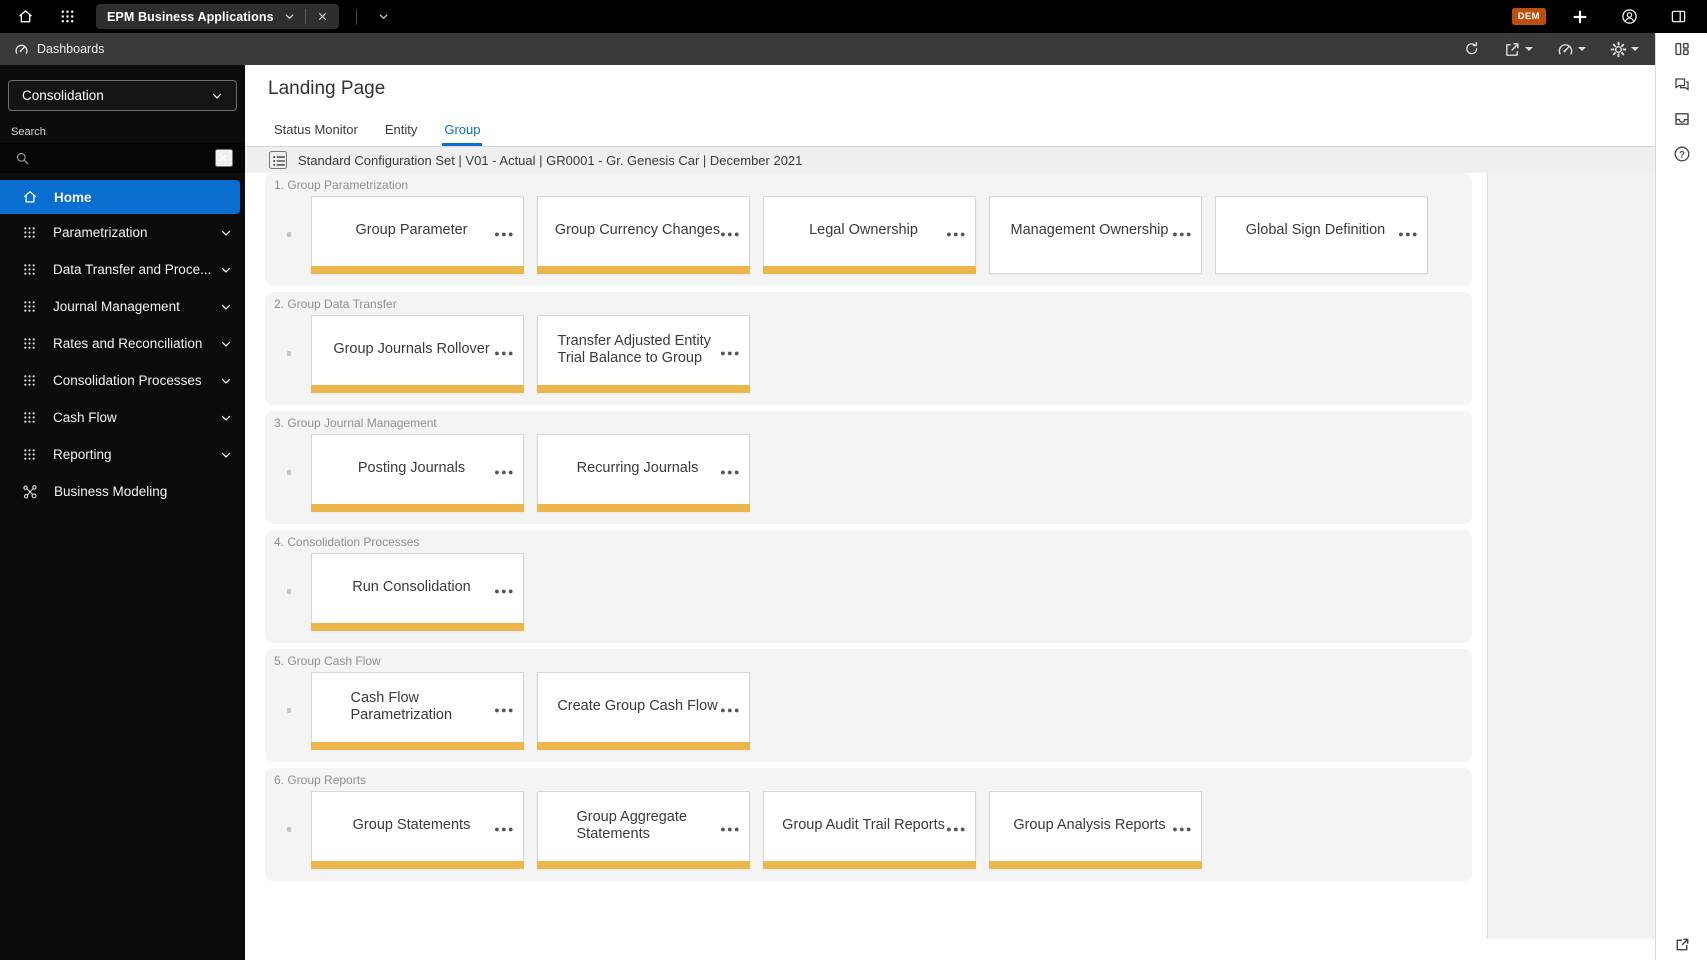  Describe the element at coordinates (1095, 830) in the screenshot. I see `card-group-analysis-reports: Group Analysis Reports ●●●` at that location.